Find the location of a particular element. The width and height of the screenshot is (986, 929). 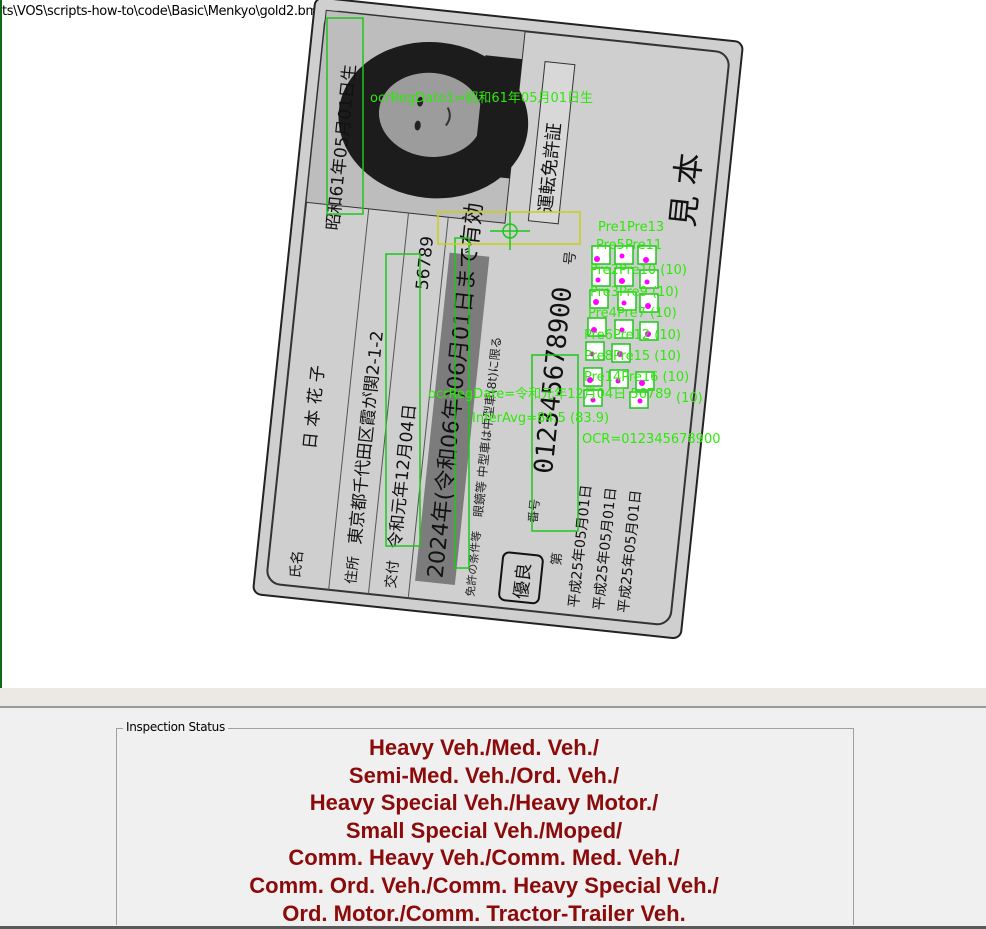

overlay-row-4: Pre6Pre12 (10) is located at coordinates (632, 335).